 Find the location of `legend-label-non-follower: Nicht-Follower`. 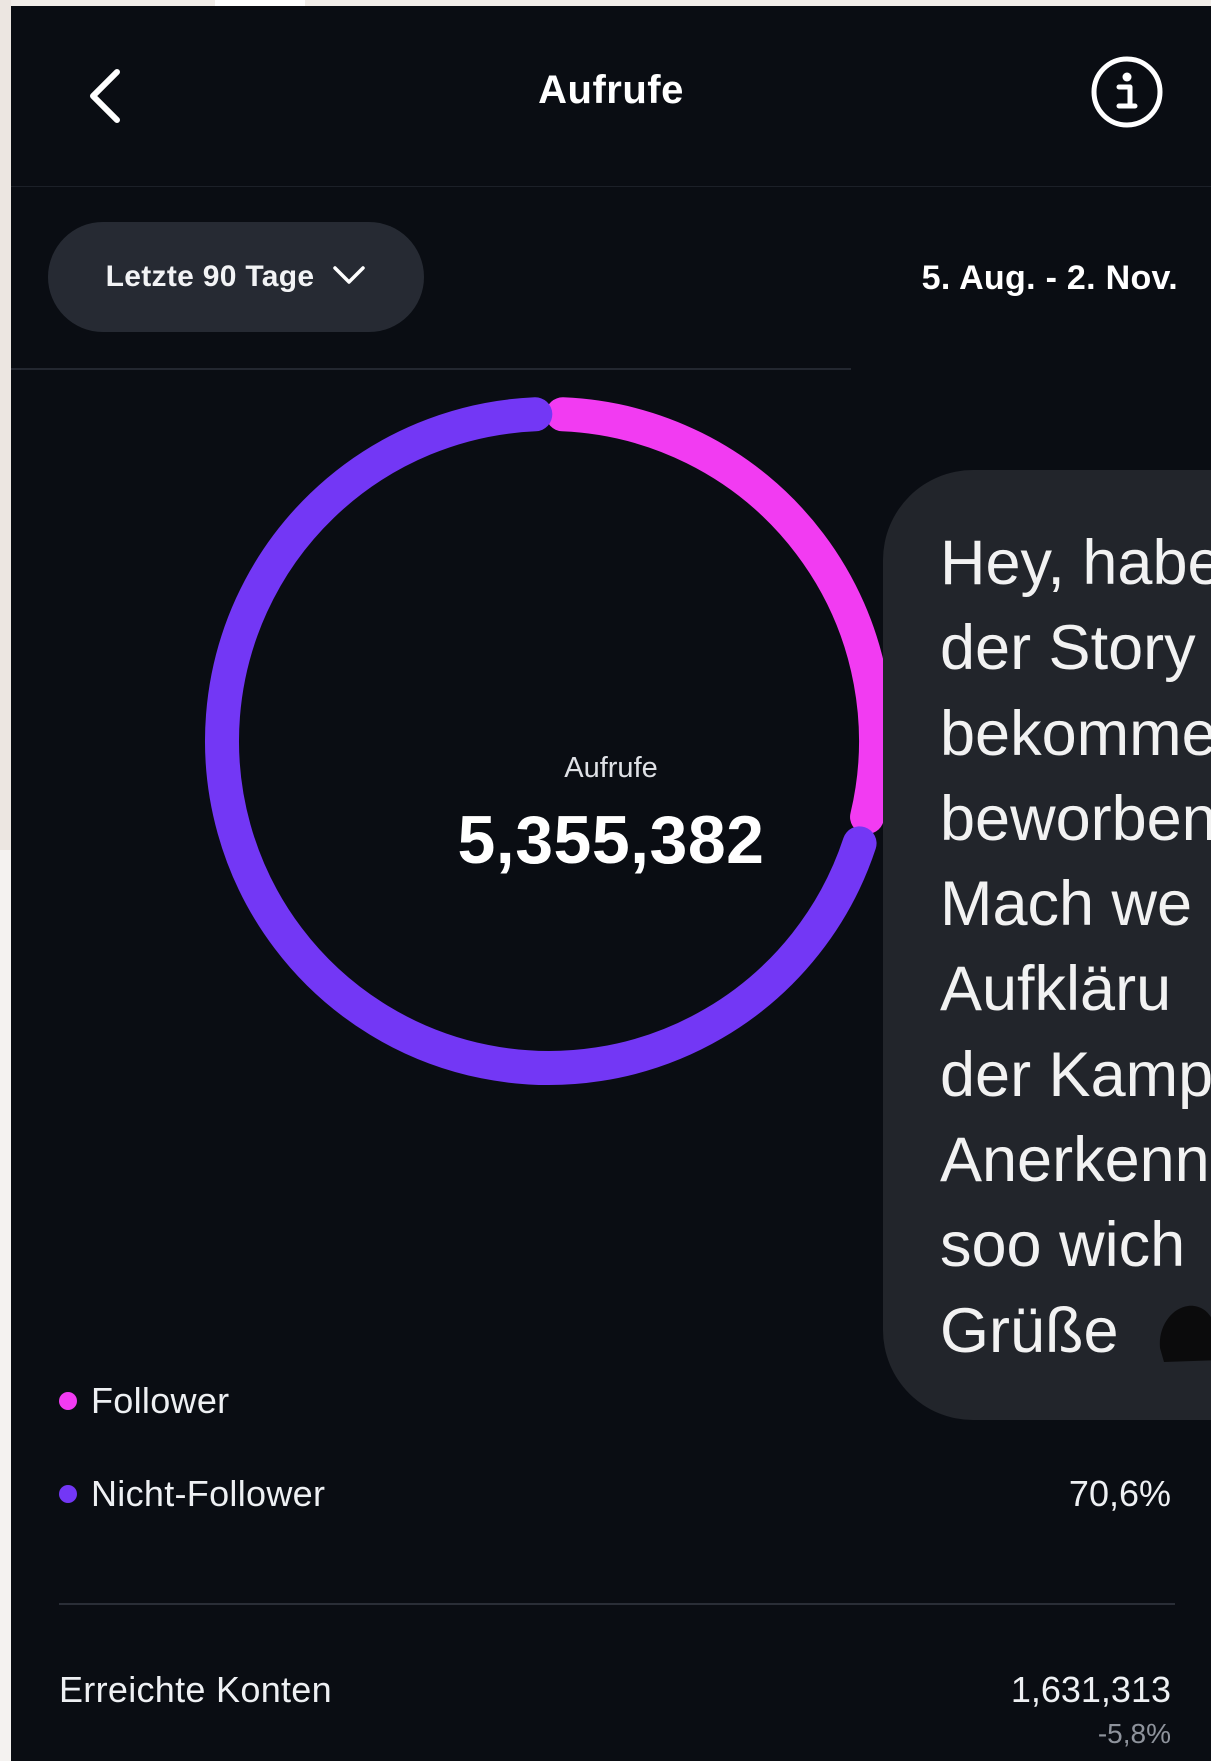

legend-label-non-follower: Nicht-Follower is located at coordinates (208, 1493).